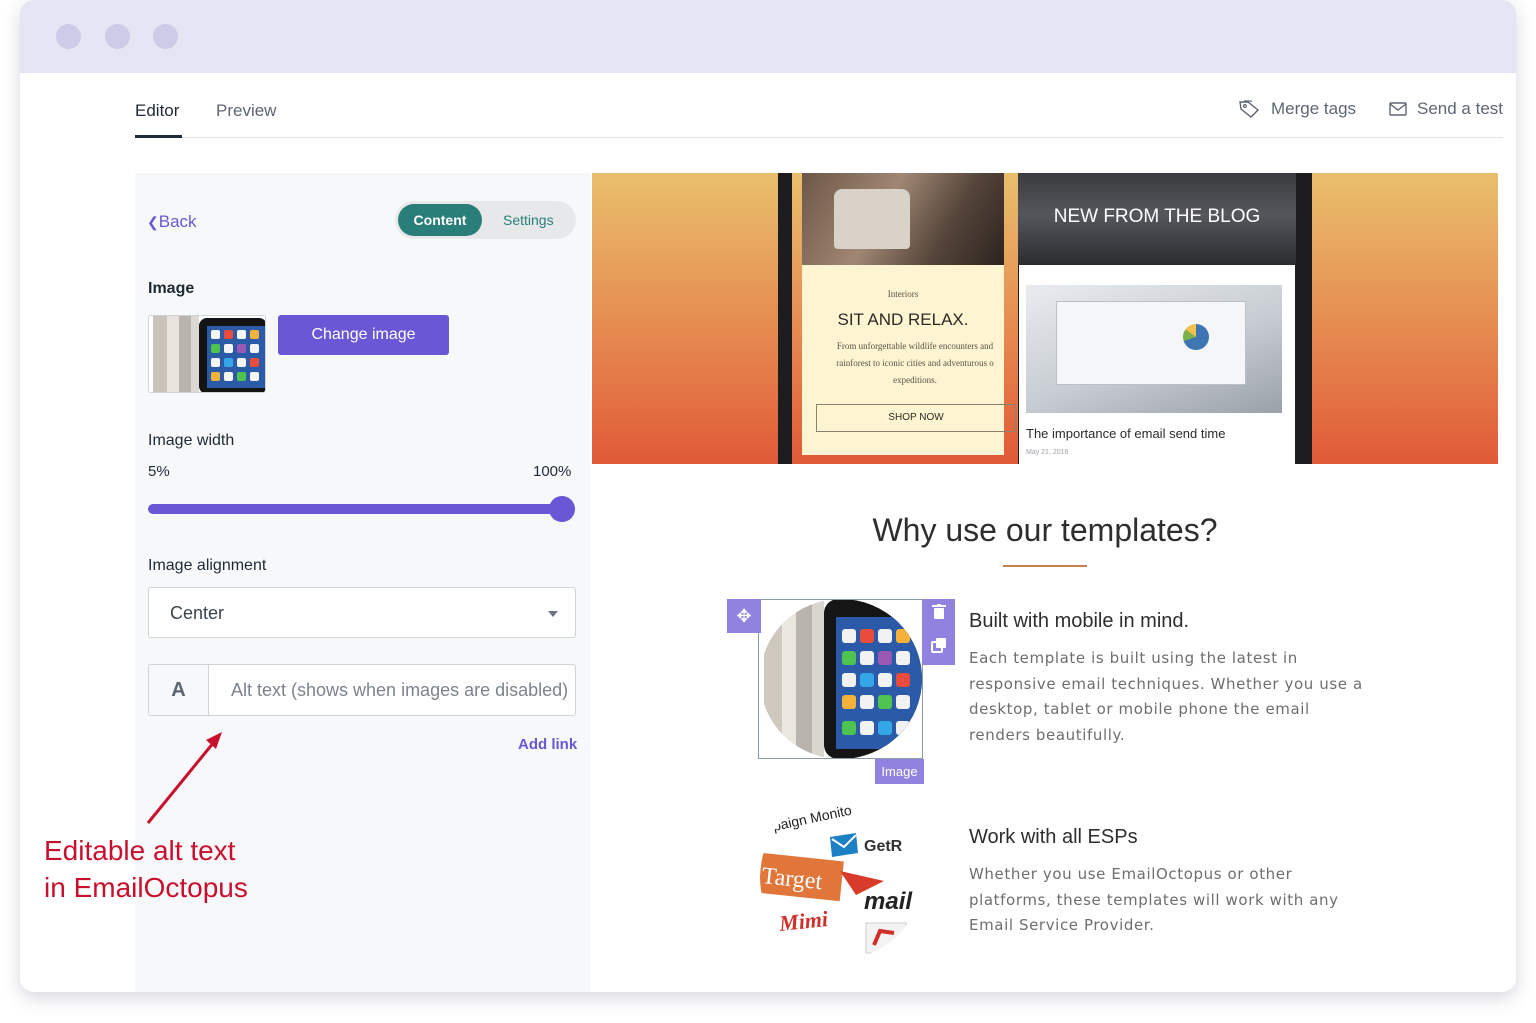  Describe the element at coordinates (1249, 109) in the screenshot. I see `tag-icon` at that location.